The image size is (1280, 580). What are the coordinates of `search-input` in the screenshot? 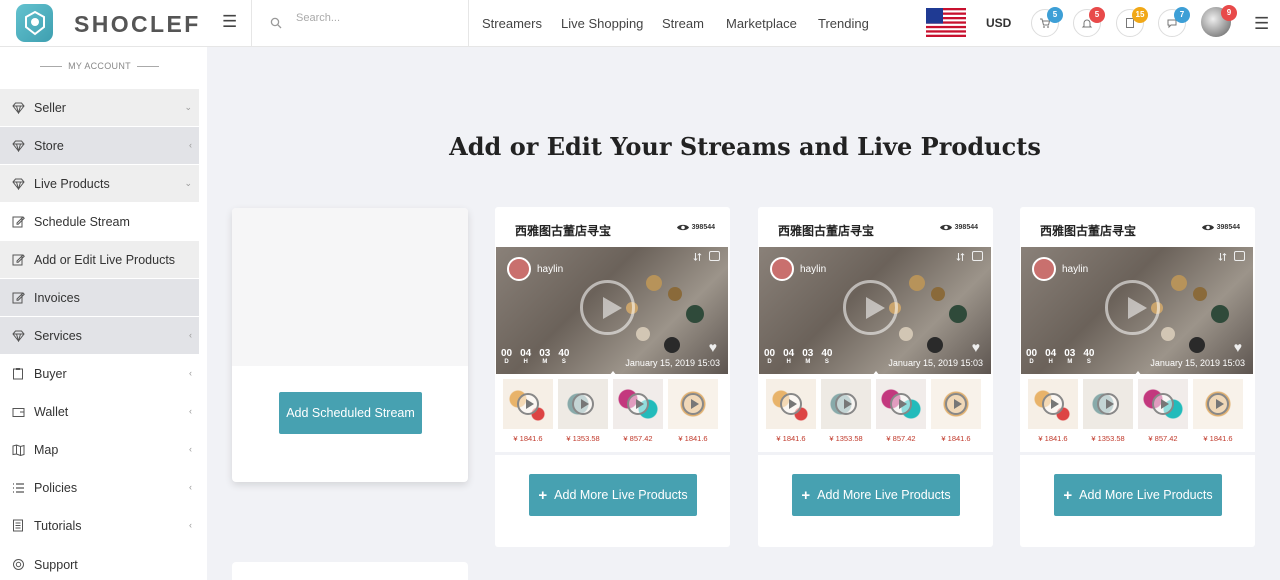 It's located at (376, 18).